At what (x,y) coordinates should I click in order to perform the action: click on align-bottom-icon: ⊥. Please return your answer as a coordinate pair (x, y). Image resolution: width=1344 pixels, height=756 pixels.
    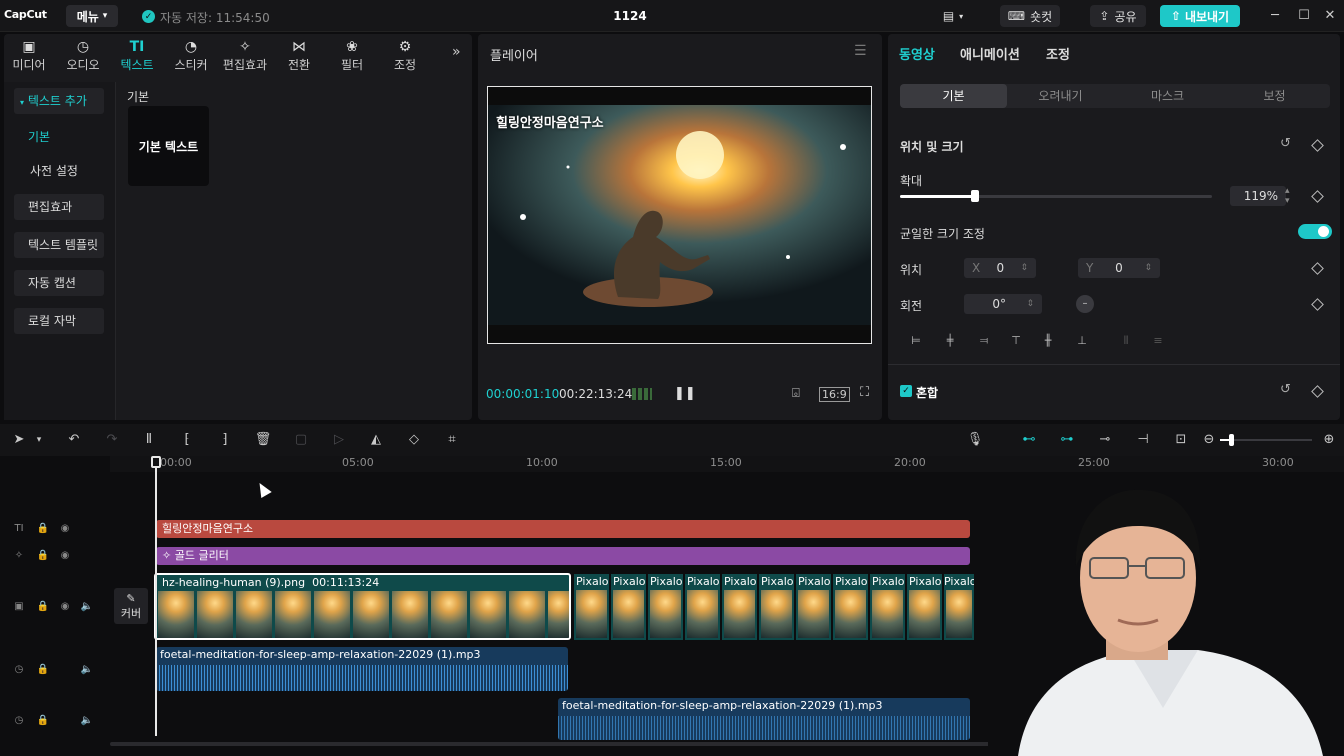
    Looking at the image, I should click on (1082, 342).